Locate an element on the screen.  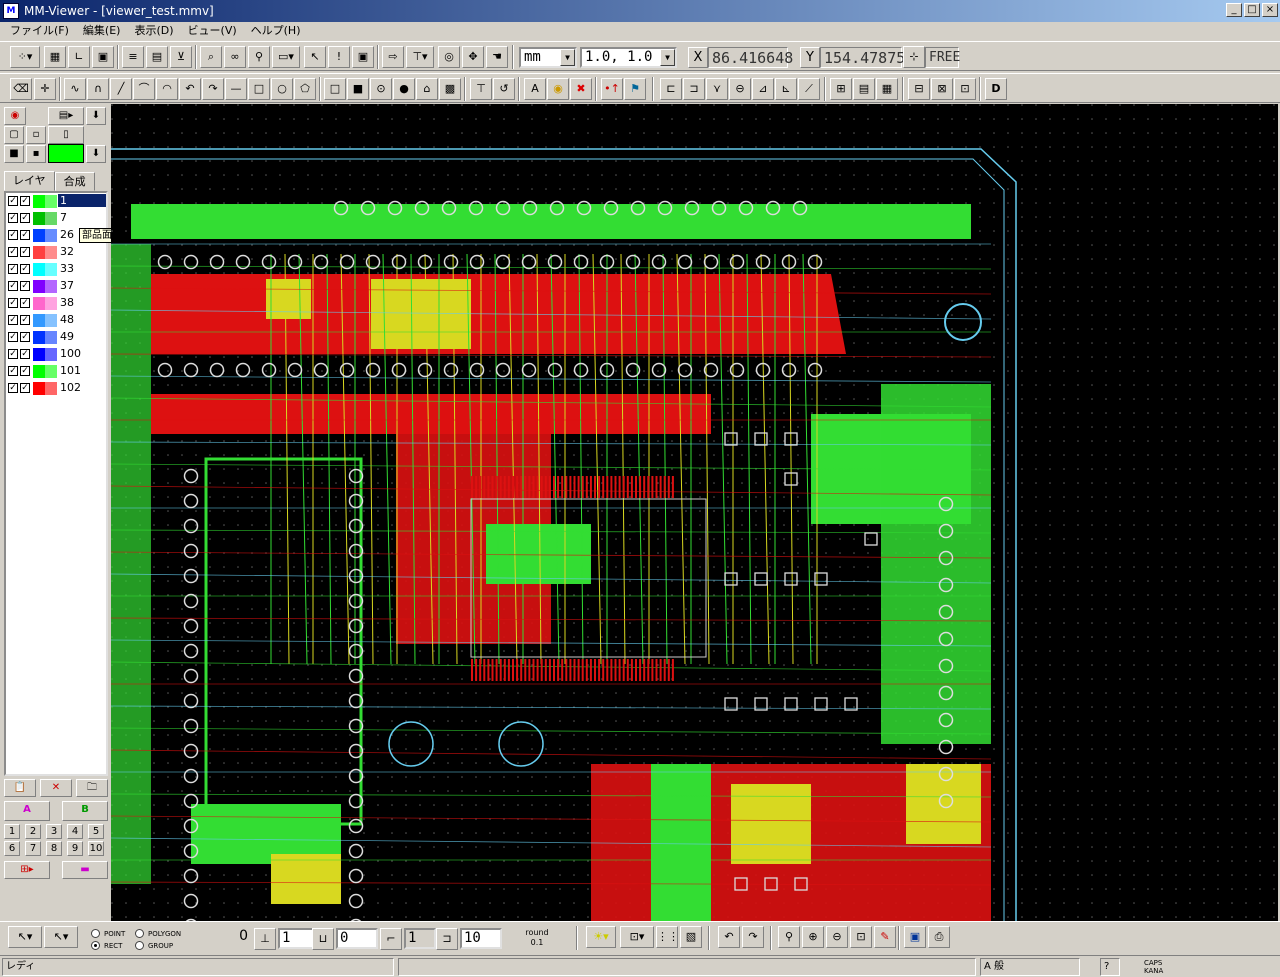
snap-grid-icon: ⊡▾ is located at coordinates (637, 937).